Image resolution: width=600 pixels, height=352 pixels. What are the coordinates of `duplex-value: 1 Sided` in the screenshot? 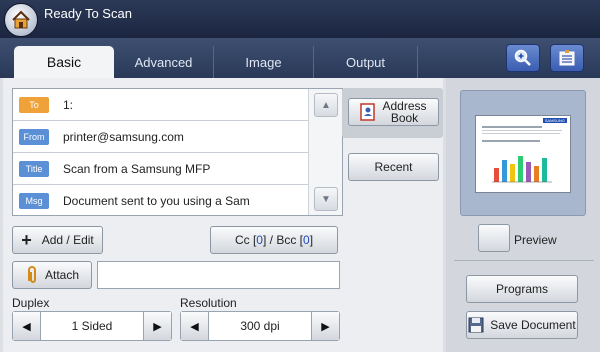 It's located at (92, 326).